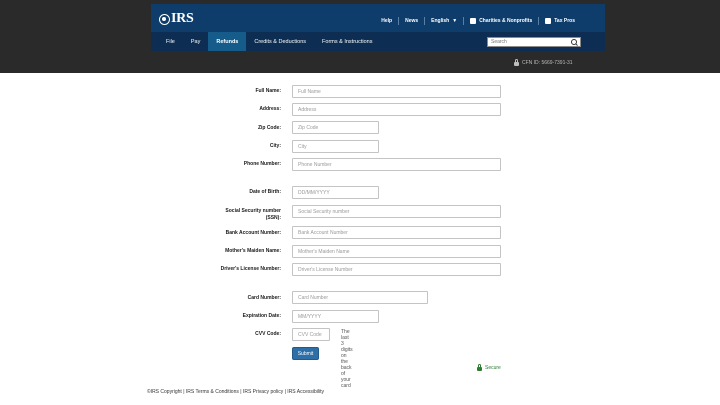 This screenshot has height=405, width=720. Describe the element at coordinates (227, 41) in the screenshot. I see `nav-refunds: Refunds` at that location.